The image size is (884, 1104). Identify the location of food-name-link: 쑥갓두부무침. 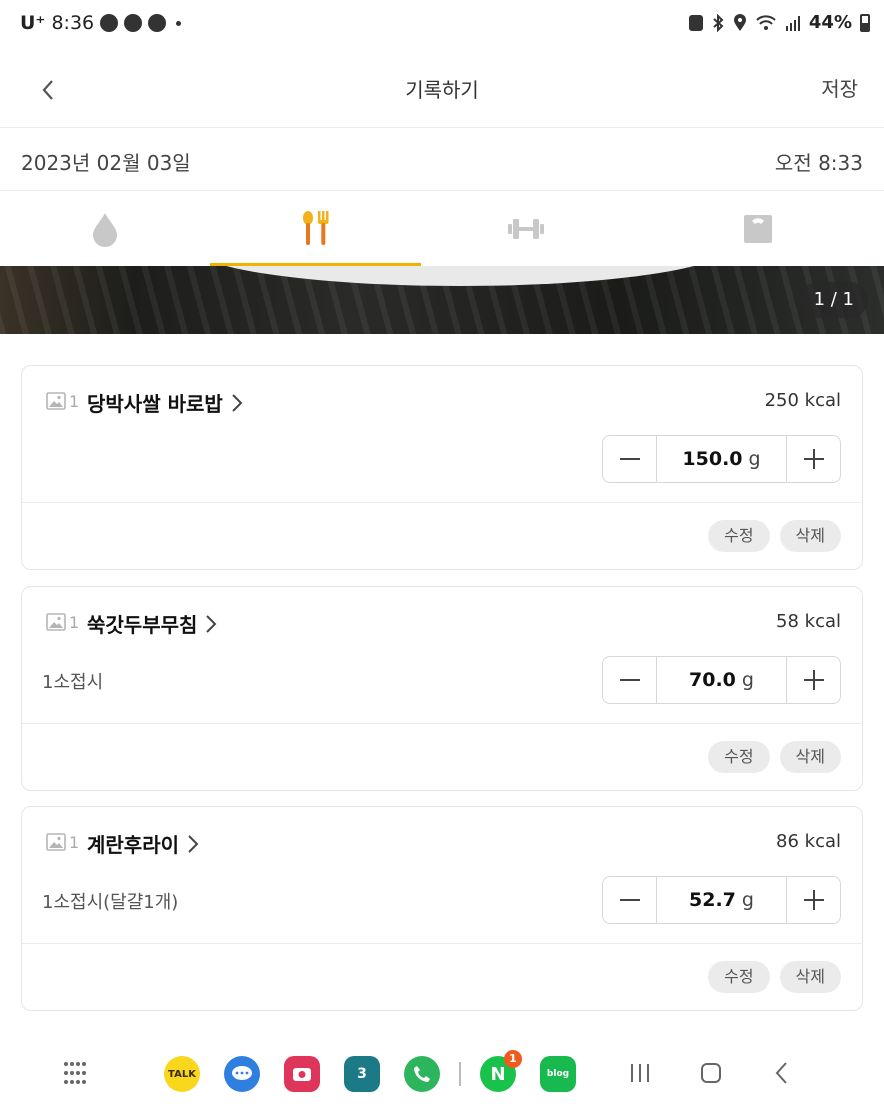
(152, 623).